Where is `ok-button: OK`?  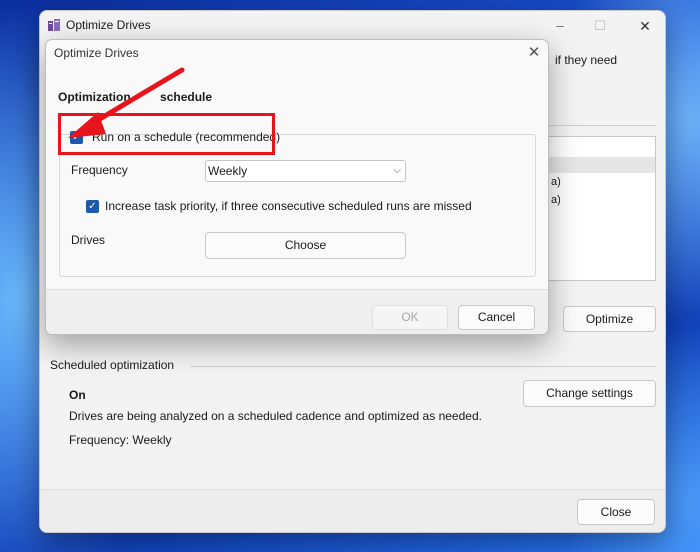
ok-button: OK is located at coordinates (410, 317).